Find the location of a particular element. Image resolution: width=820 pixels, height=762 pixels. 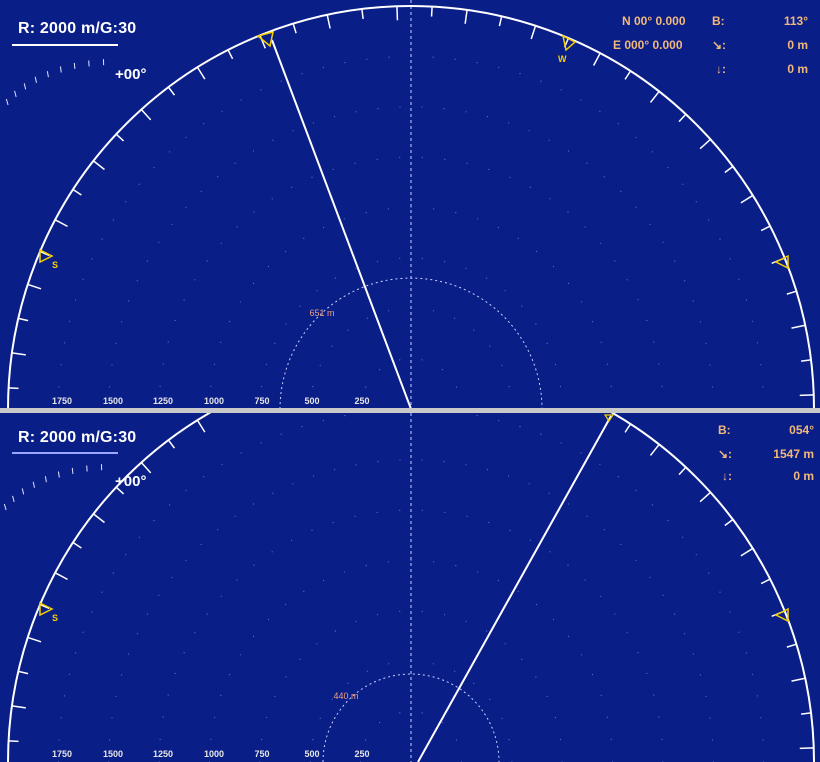

scale-tick-1250: 1250 is located at coordinates (163, 754).